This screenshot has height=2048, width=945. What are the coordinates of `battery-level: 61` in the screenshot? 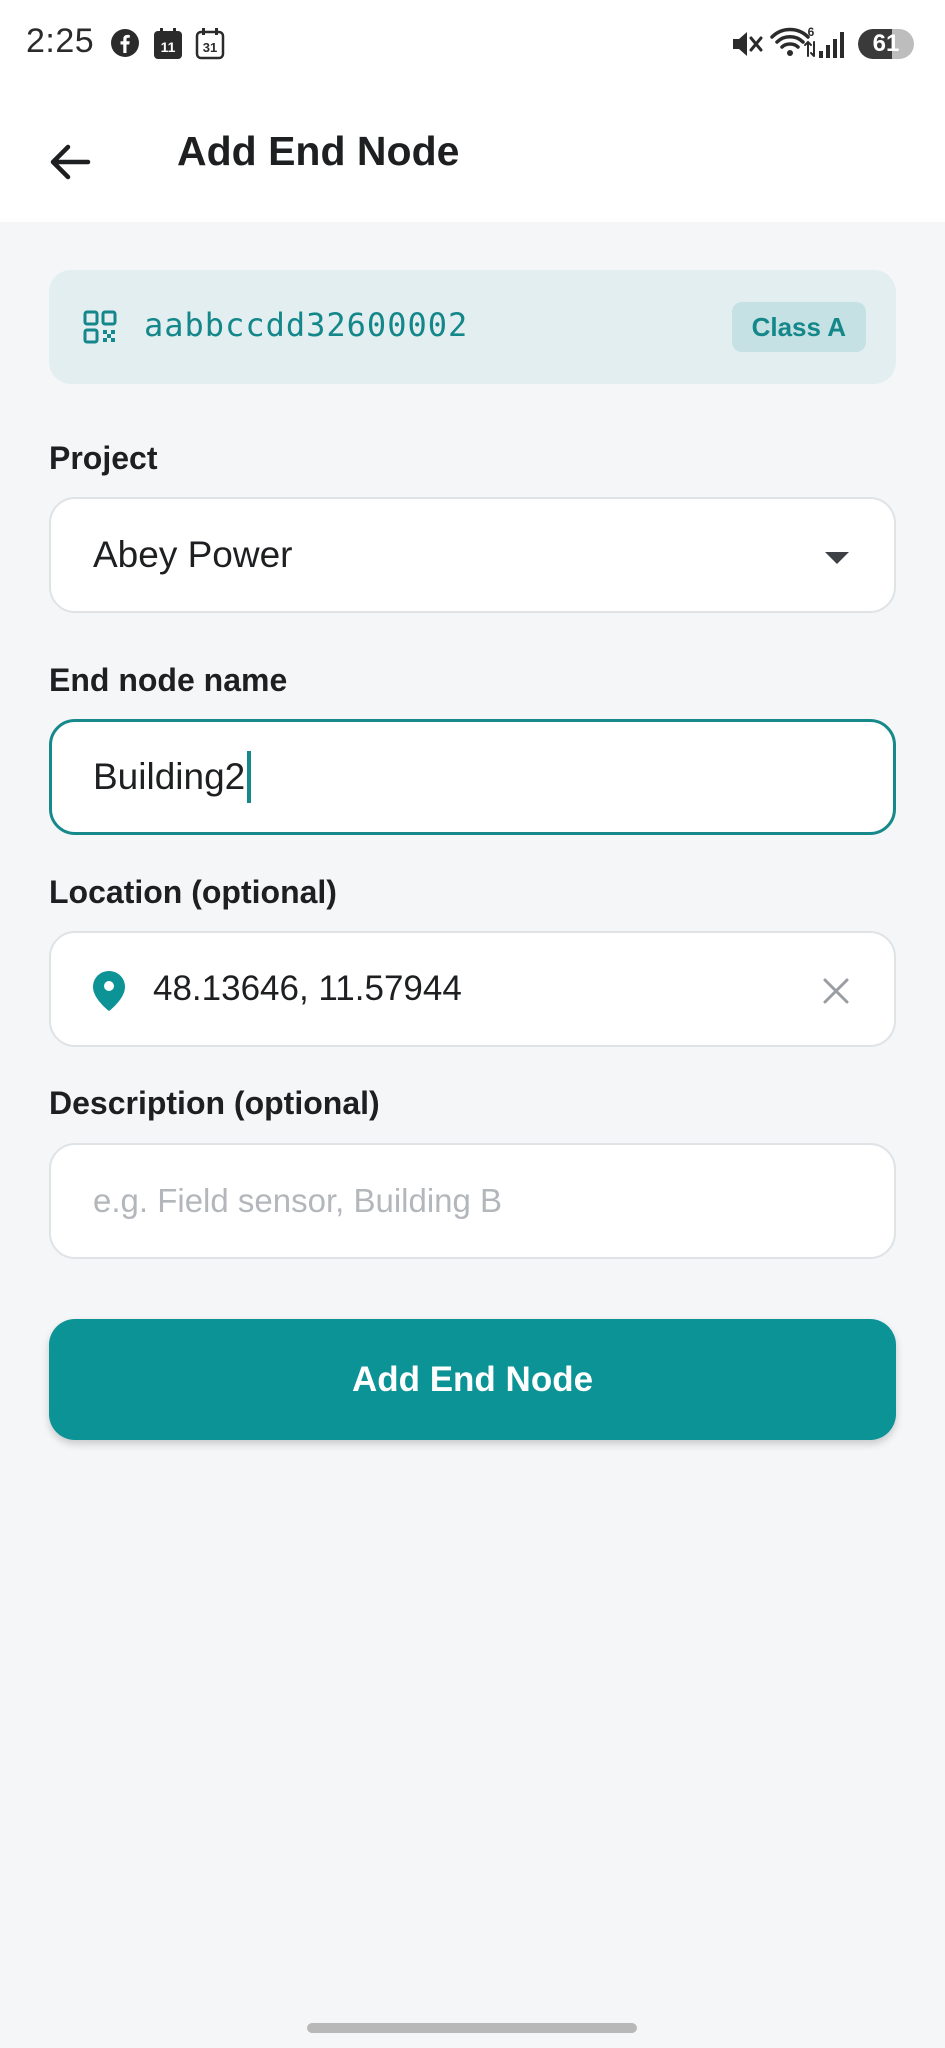 It's located at (886, 43).